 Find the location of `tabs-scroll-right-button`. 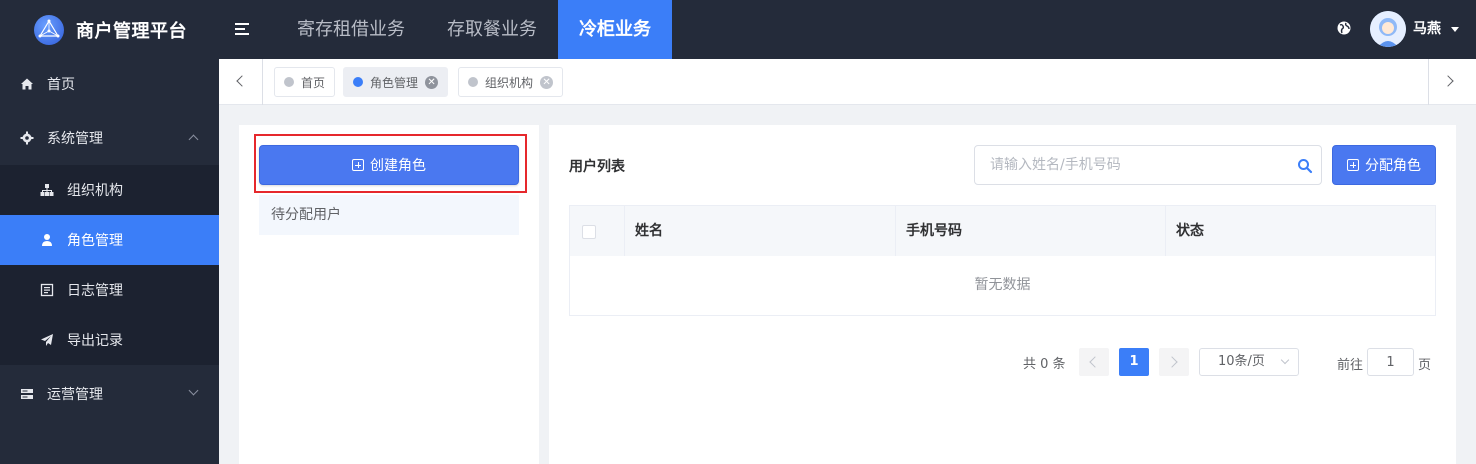

tabs-scroll-right-button is located at coordinates (1450, 82).